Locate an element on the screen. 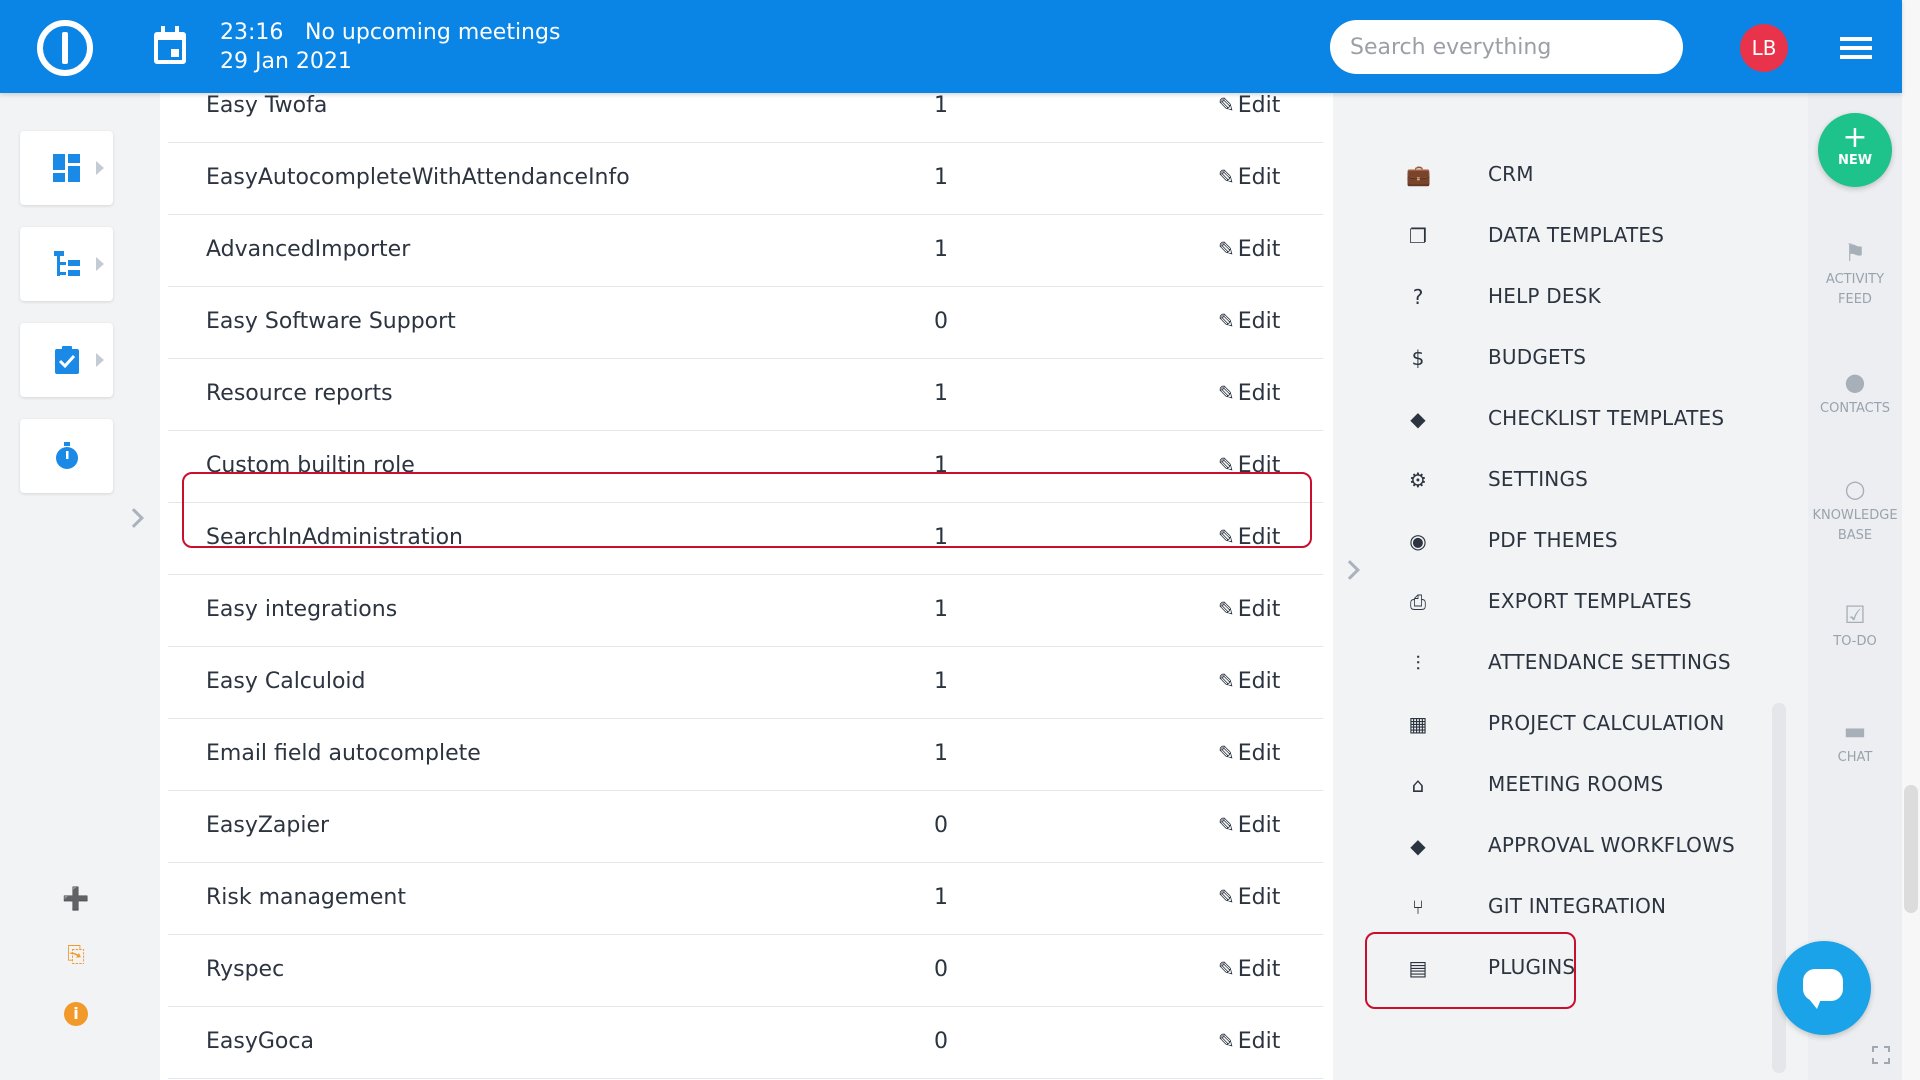 The image size is (1920, 1080). admin-menu-item: ▦ PROJECT CALCULATION is located at coordinates (1596, 724).